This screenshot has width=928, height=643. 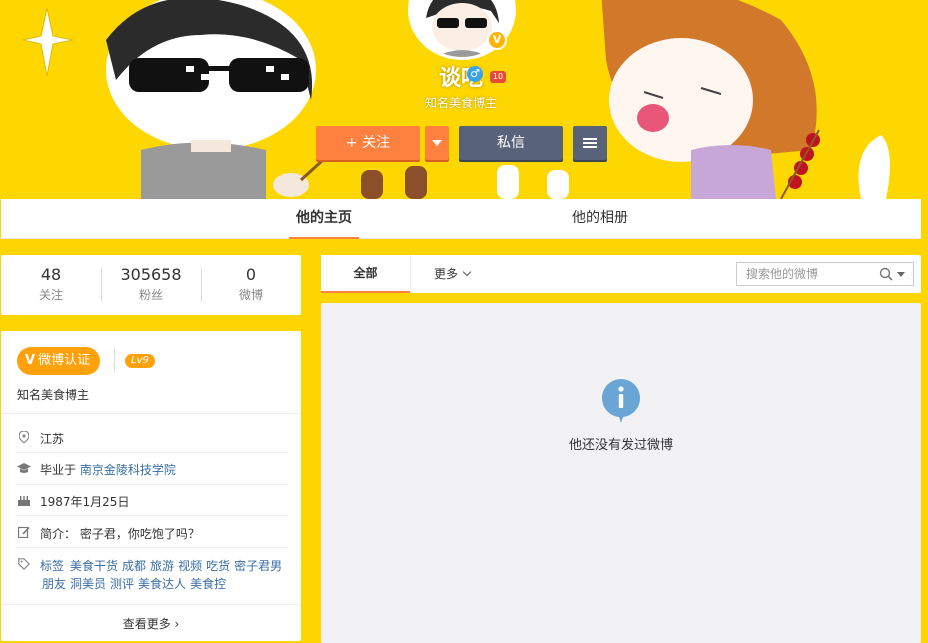 What do you see at coordinates (497, 40) in the screenshot?
I see `verified-badge-icon: V` at bounding box center [497, 40].